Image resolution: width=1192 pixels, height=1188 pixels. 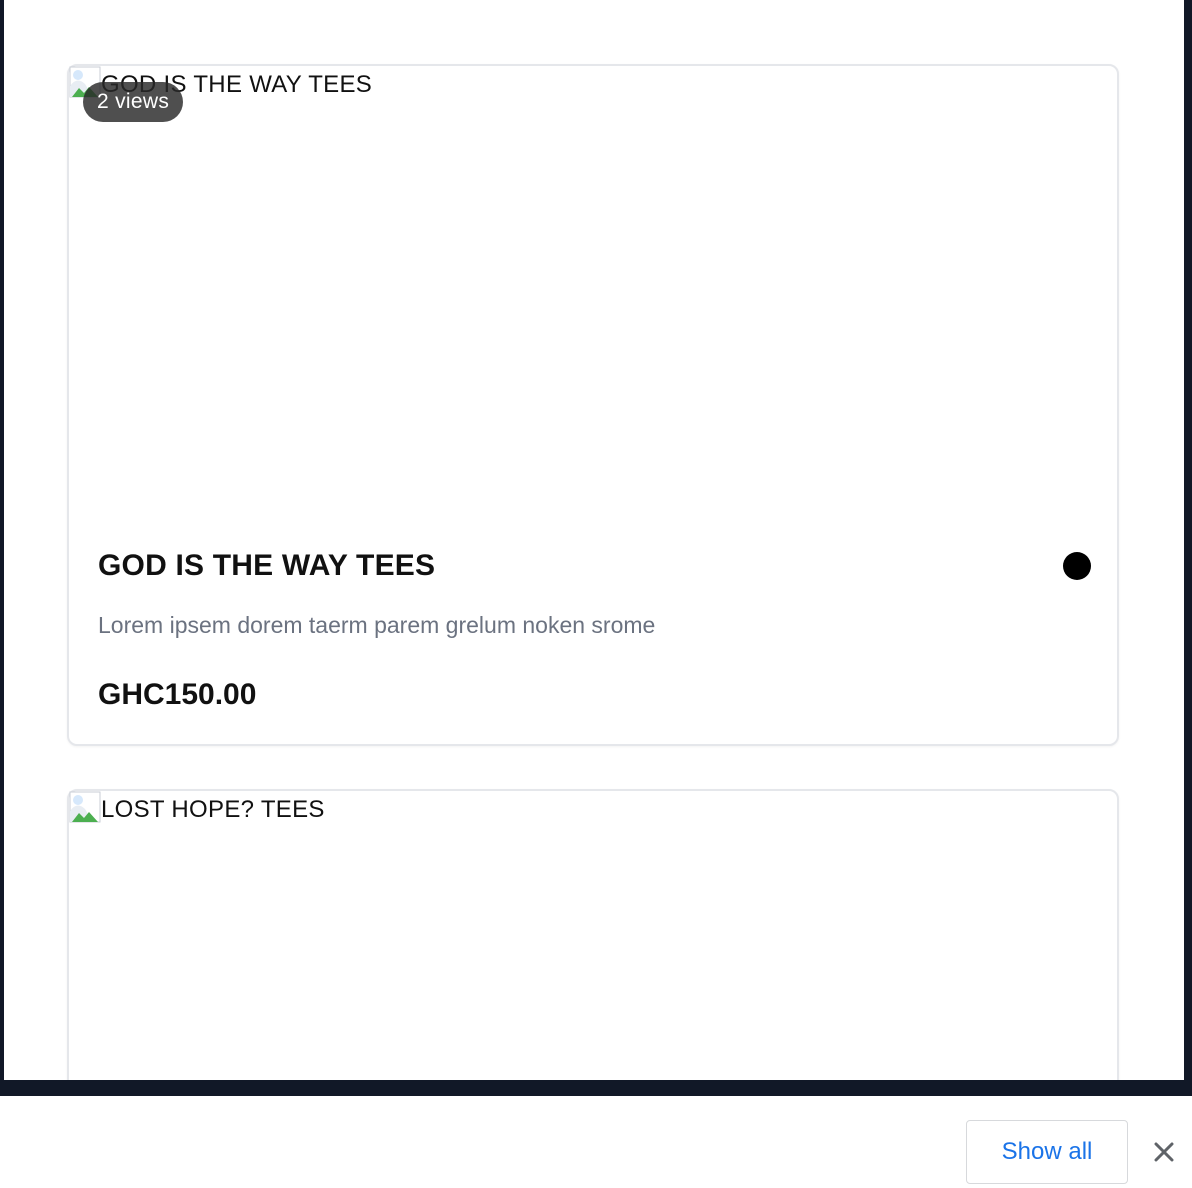 I want to click on show-all-button: Show all, so click(x=1047, y=1152).